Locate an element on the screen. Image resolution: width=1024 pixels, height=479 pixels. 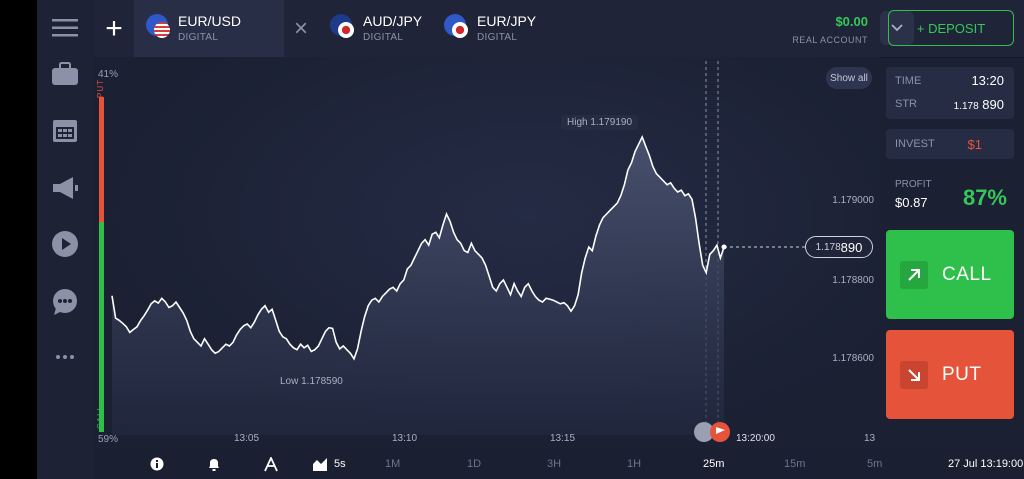
chart-type-button: 5s is located at coordinates (329, 464).